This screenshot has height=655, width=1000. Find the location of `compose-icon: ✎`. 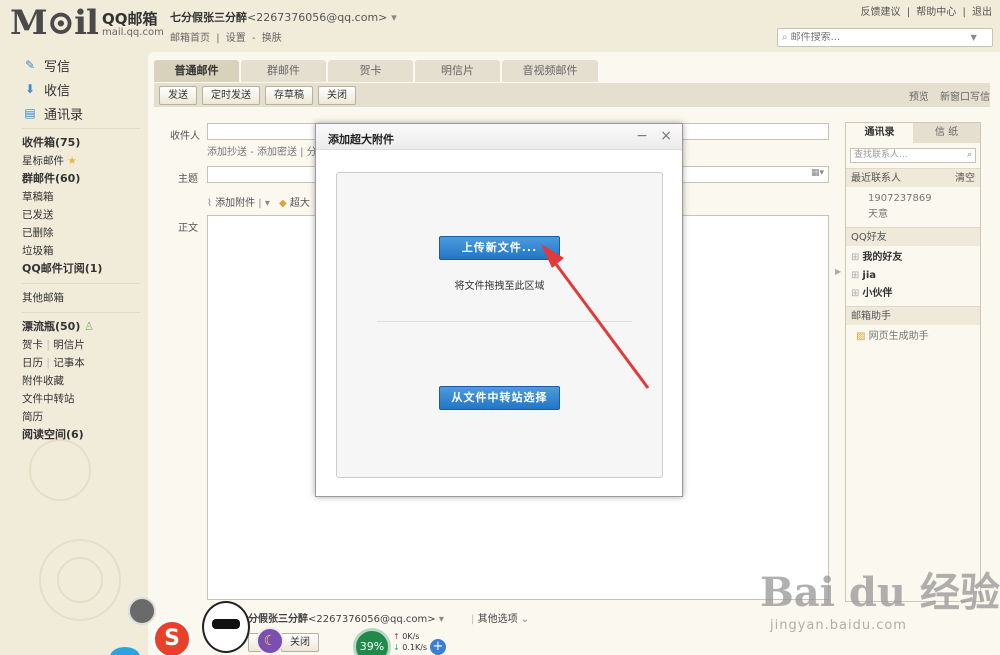

compose-icon: ✎ is located at coordinates (30, 65).